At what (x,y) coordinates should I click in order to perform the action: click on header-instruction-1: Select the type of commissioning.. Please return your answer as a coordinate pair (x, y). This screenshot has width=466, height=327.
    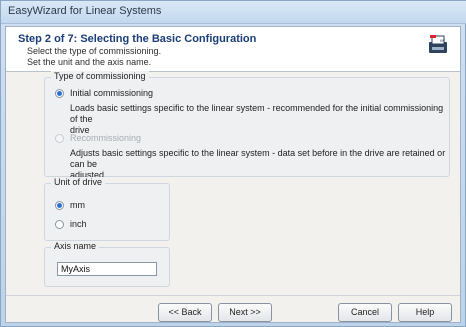
    Looking at the image, I should click on (94, 51).